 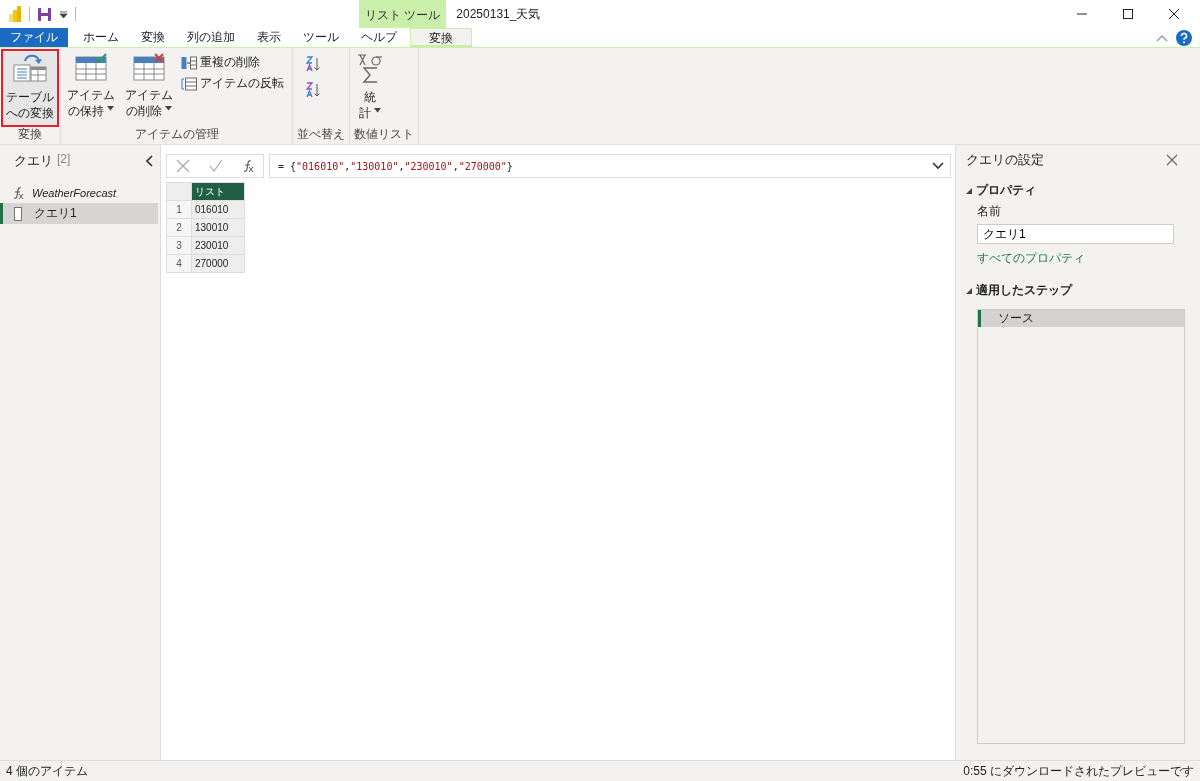 What do you see at coordinates (1075, 234) in the screenshot?
I see `name-field: クエリ1` at bounding box center [1075, 234].